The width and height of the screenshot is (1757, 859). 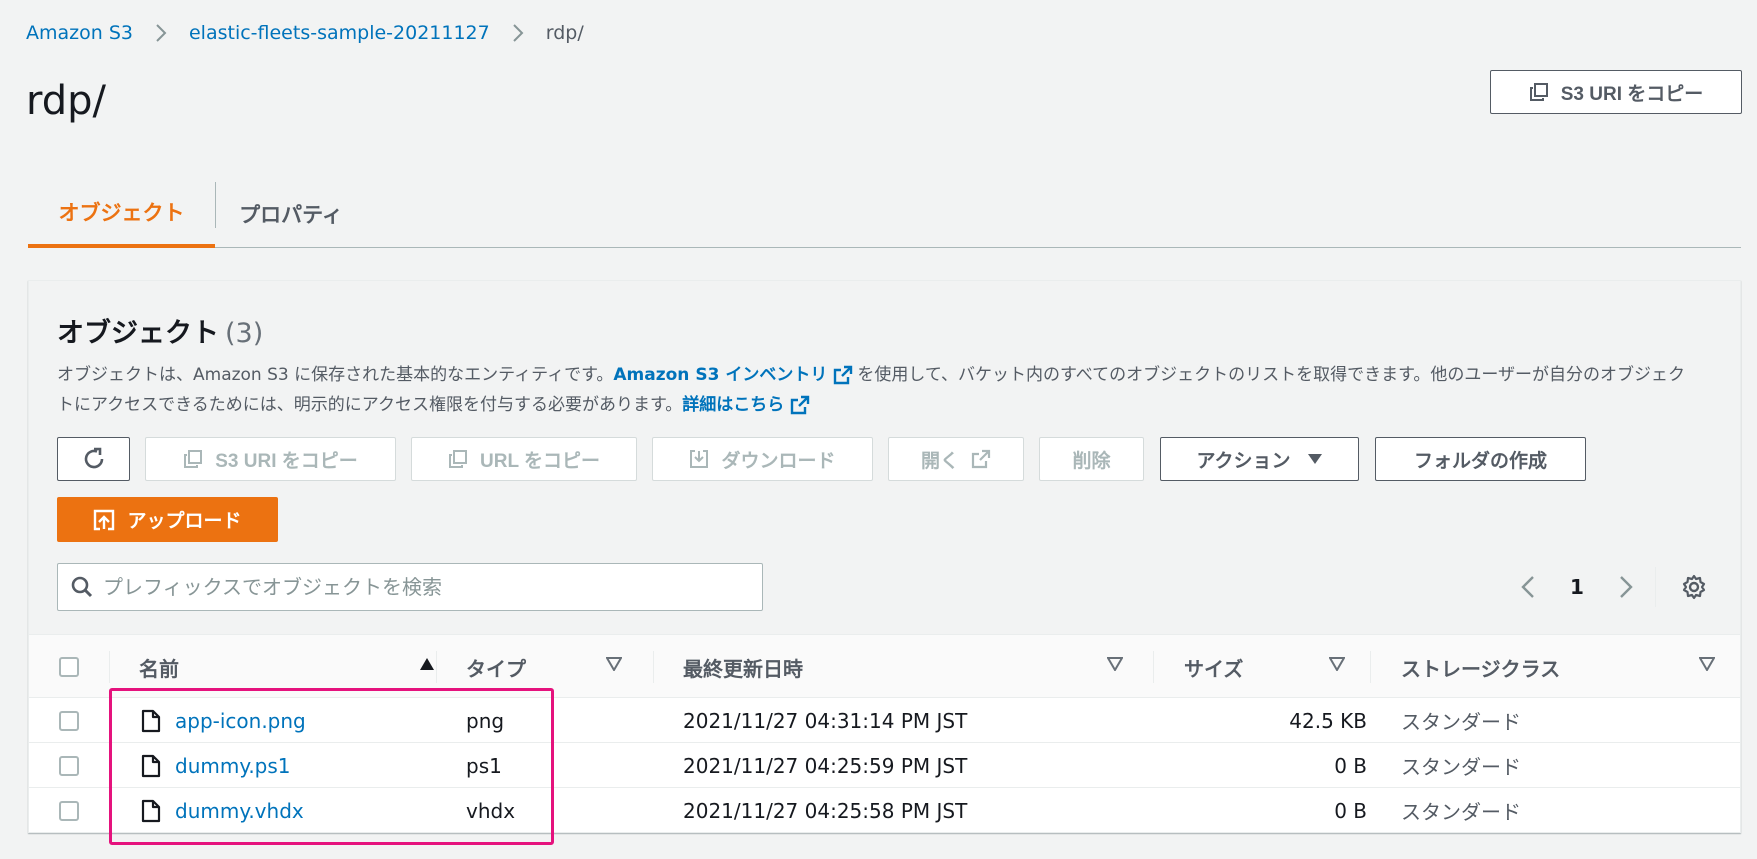 What do you see at coordinates (79, 33) in the screenshot?
I see `breadcrumb-item-amazon-s3: Amazon S3` at bounding box center [79, 33].